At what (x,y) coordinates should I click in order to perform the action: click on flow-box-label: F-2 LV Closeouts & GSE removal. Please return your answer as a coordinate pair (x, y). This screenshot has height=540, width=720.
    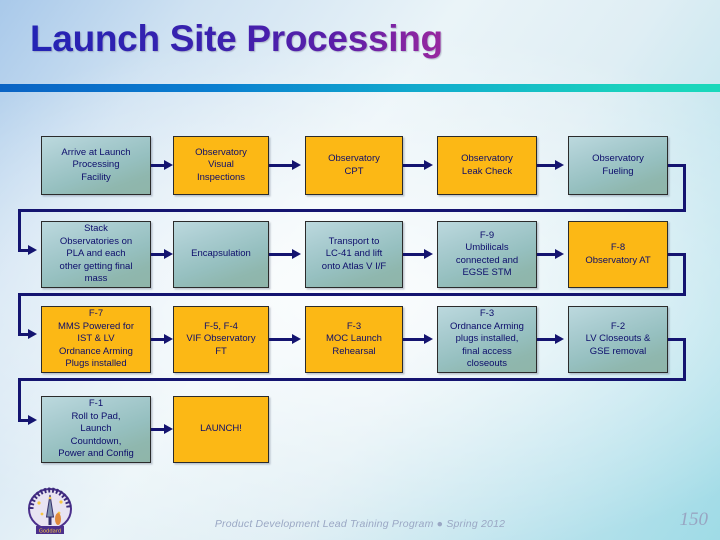
    Looking at the image, I should click on (618, 338).